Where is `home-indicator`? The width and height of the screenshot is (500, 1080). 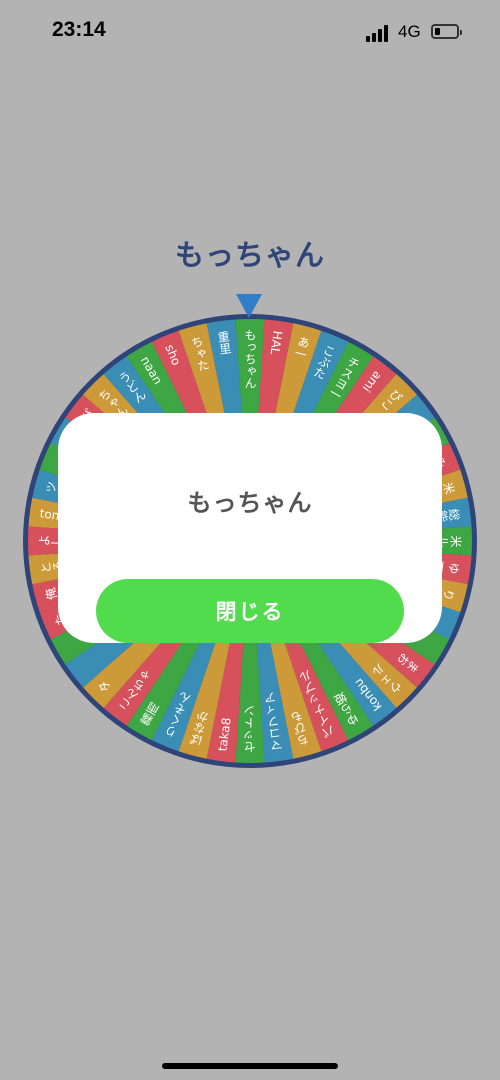
home-indicator is located at coordinates (250, 1066).